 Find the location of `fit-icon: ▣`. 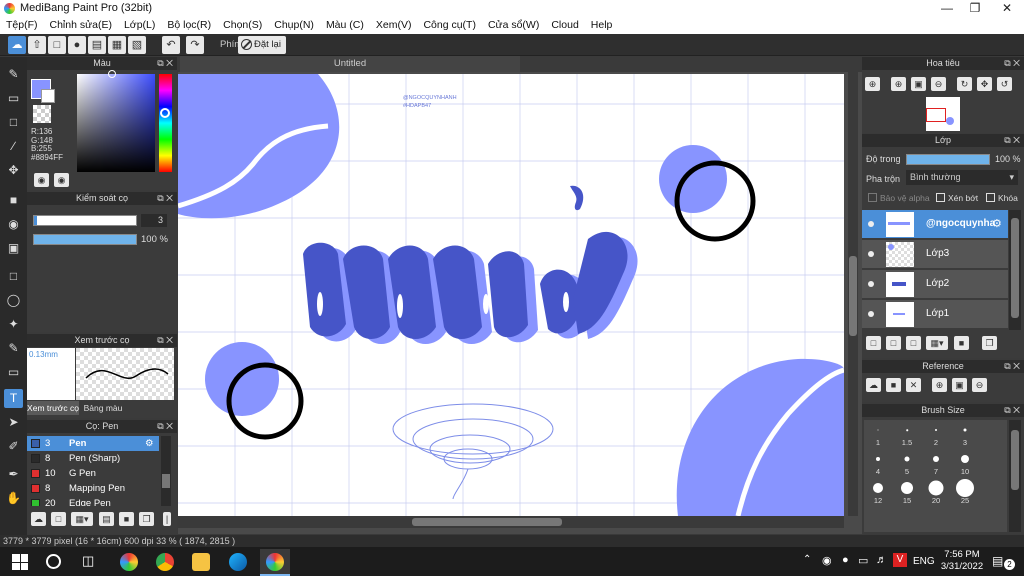

fit-icon: ▣ is located at coordinates (959, 385).